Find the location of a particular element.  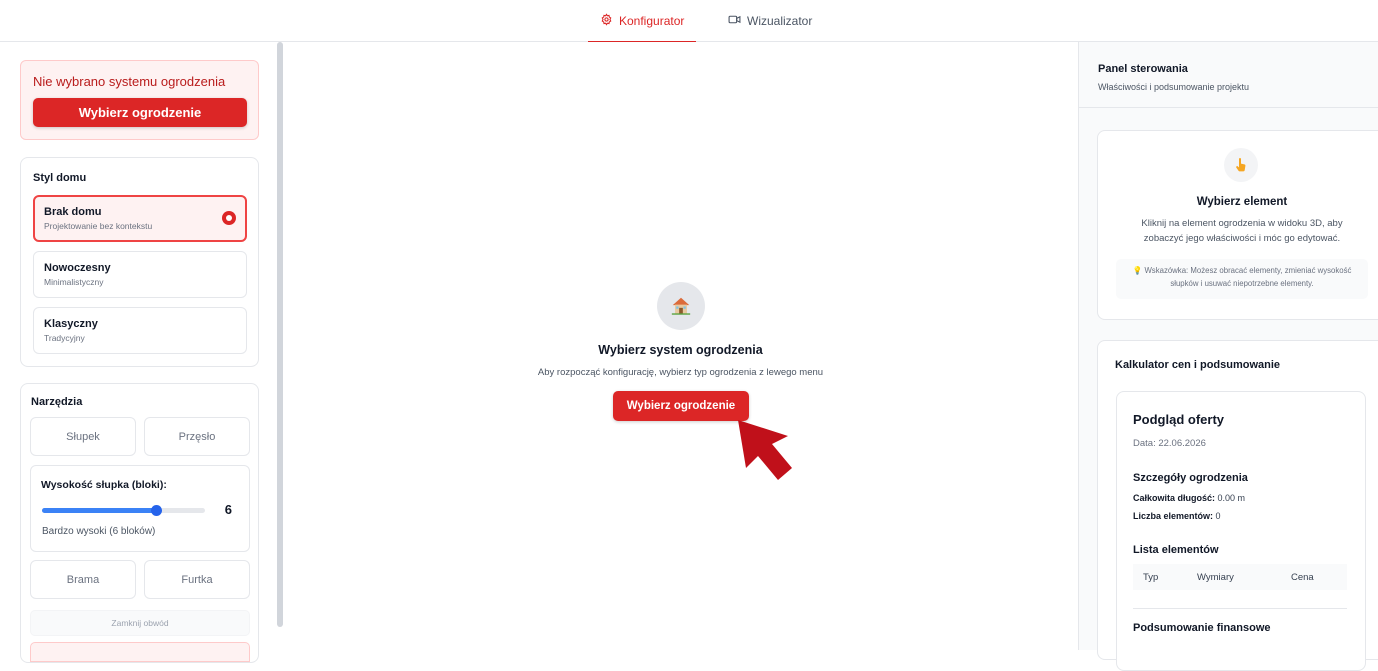

empty-state-title: Wybierz system ogrodzenia is located at coordinates (680, 350).